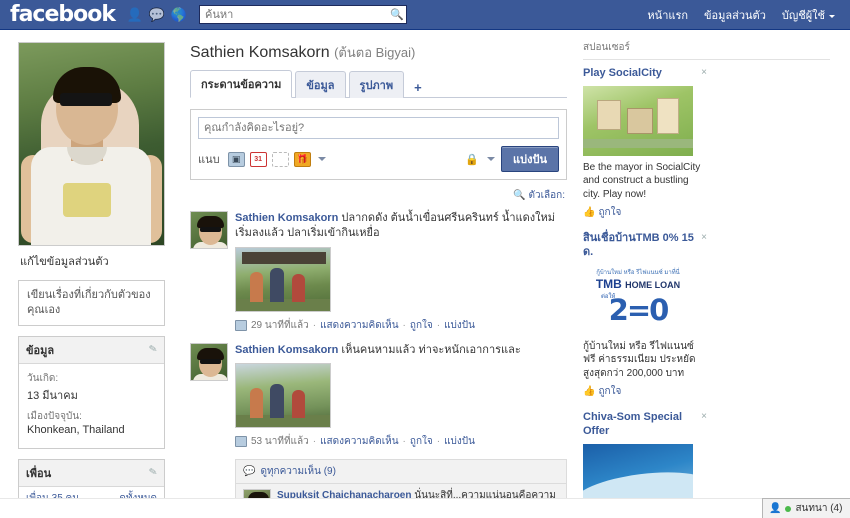 The image size is (850, 518). I want to click on post-type-icon, so click(241, 442).